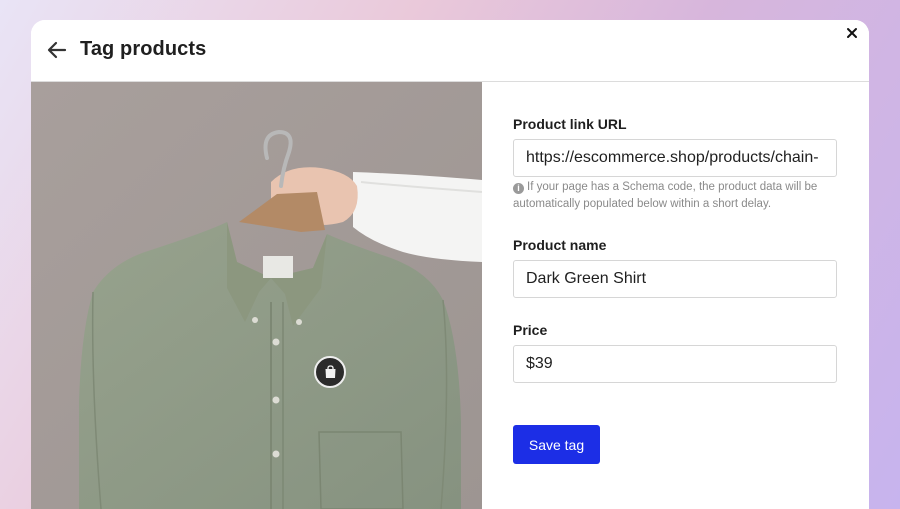 This screenshot has width=900, height=509. What do you see at coordinates (450, 51) in the screenshot?
I see `modal-header: Tag products` at bounding box center [450, 51].